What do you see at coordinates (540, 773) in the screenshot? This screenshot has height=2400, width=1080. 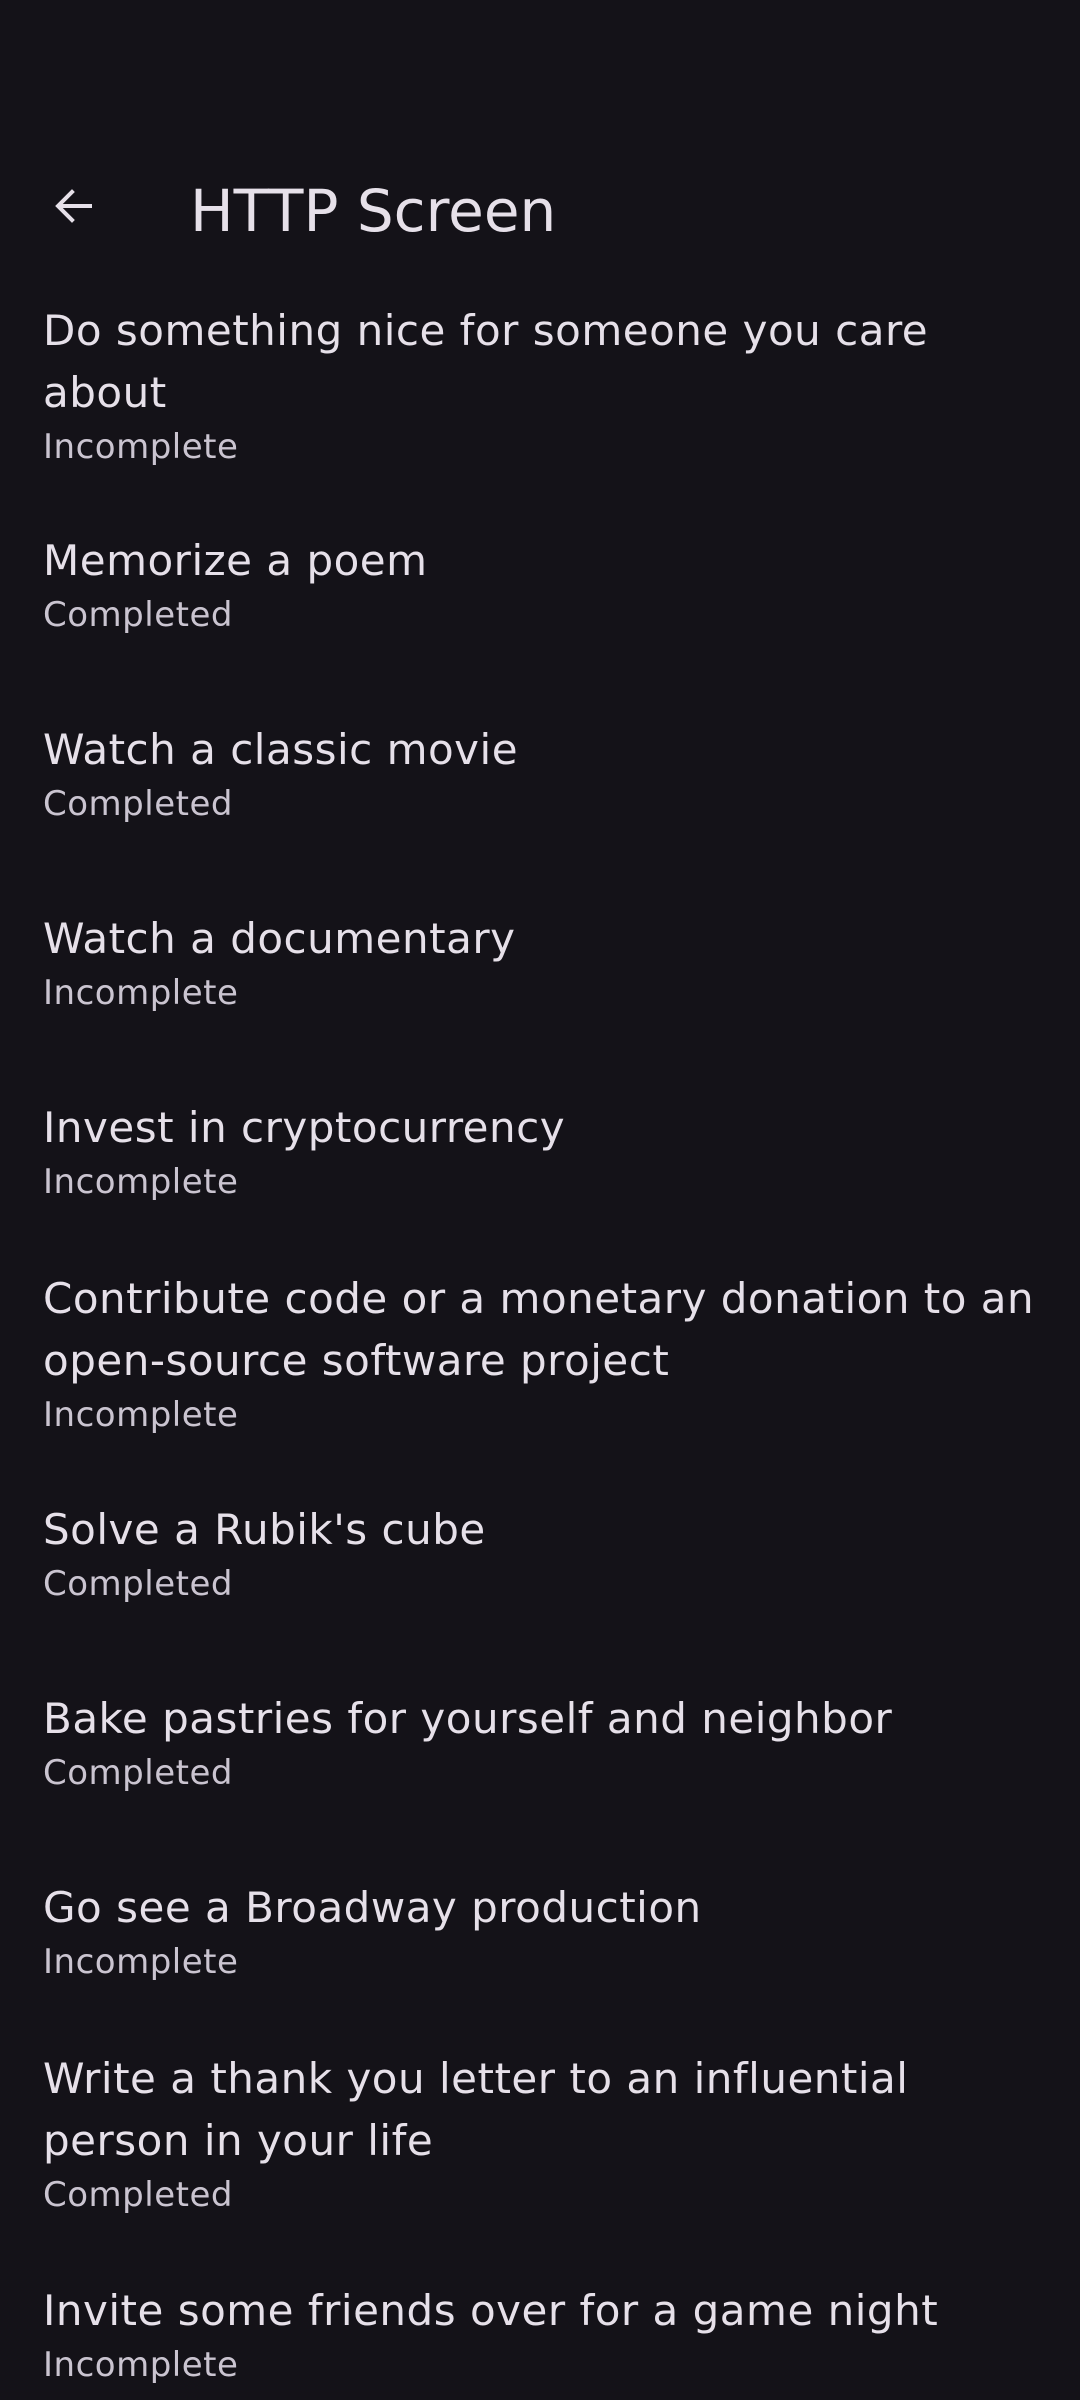 I see `list-item: Watch a classic movie Completed` at bounding box center [540, 773].